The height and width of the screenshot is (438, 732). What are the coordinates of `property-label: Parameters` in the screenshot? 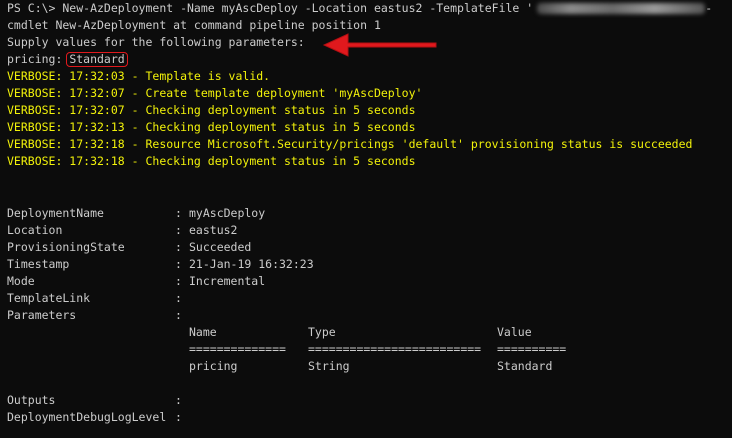 It's located at (42, 315).